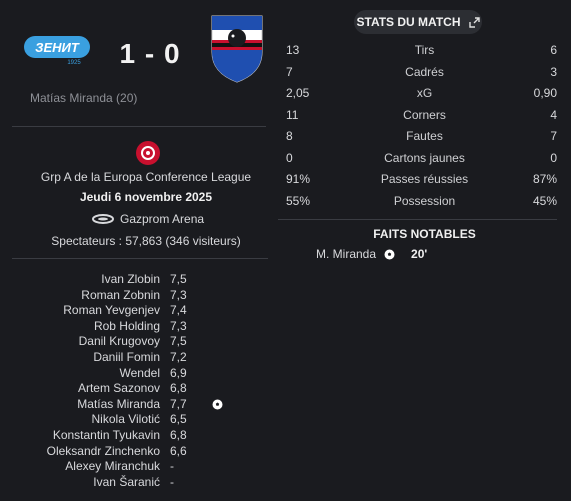  I want to click on player-name: Ivan Šaranić, so click(126, 483).